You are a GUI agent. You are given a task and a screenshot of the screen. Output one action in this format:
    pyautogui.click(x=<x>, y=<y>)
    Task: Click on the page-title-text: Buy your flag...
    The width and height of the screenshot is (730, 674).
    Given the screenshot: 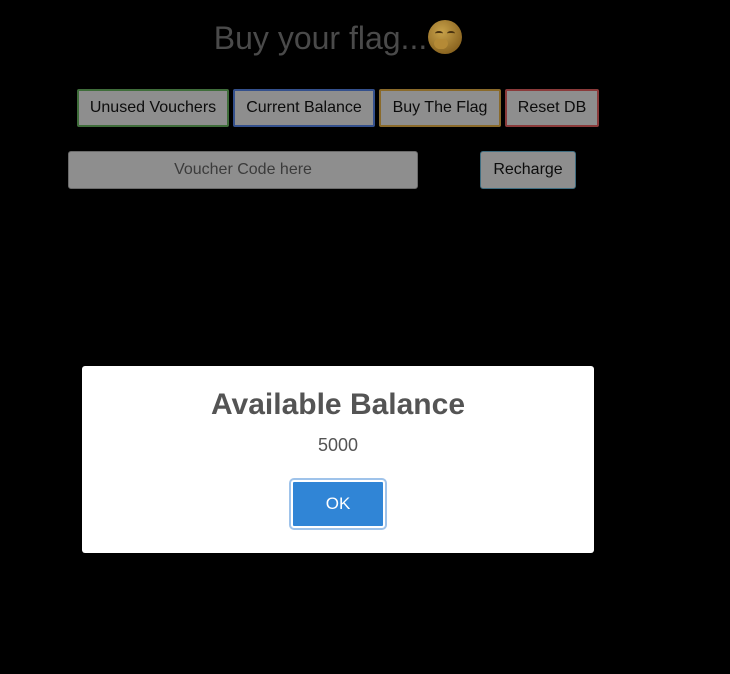 What is the action you would take?
    pyautogui.click(x=320, y=38)
    